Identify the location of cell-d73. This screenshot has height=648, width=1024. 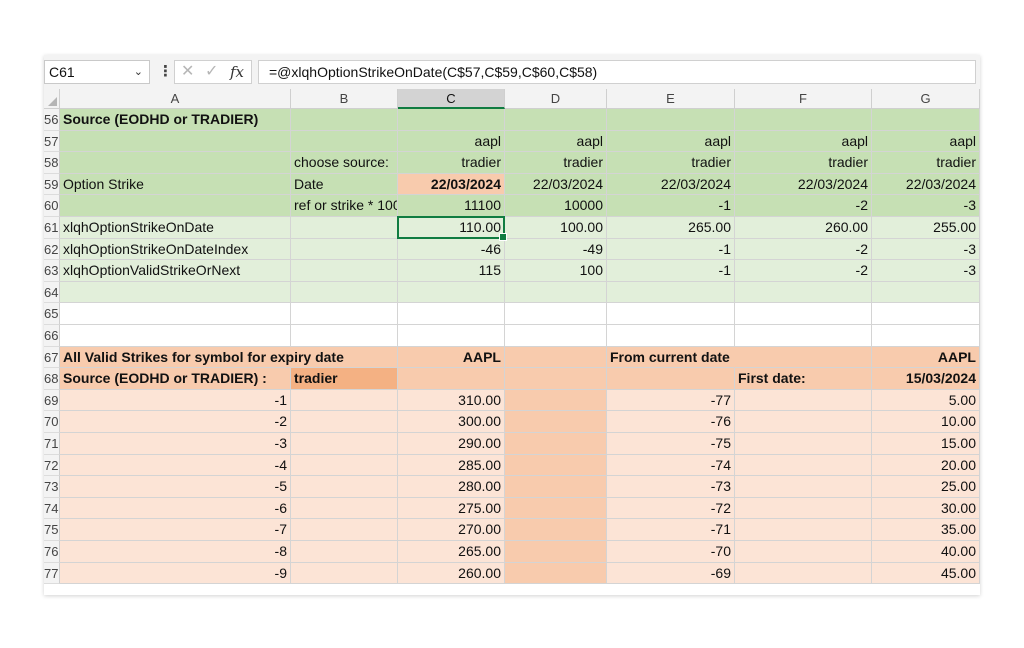
(556, 487).